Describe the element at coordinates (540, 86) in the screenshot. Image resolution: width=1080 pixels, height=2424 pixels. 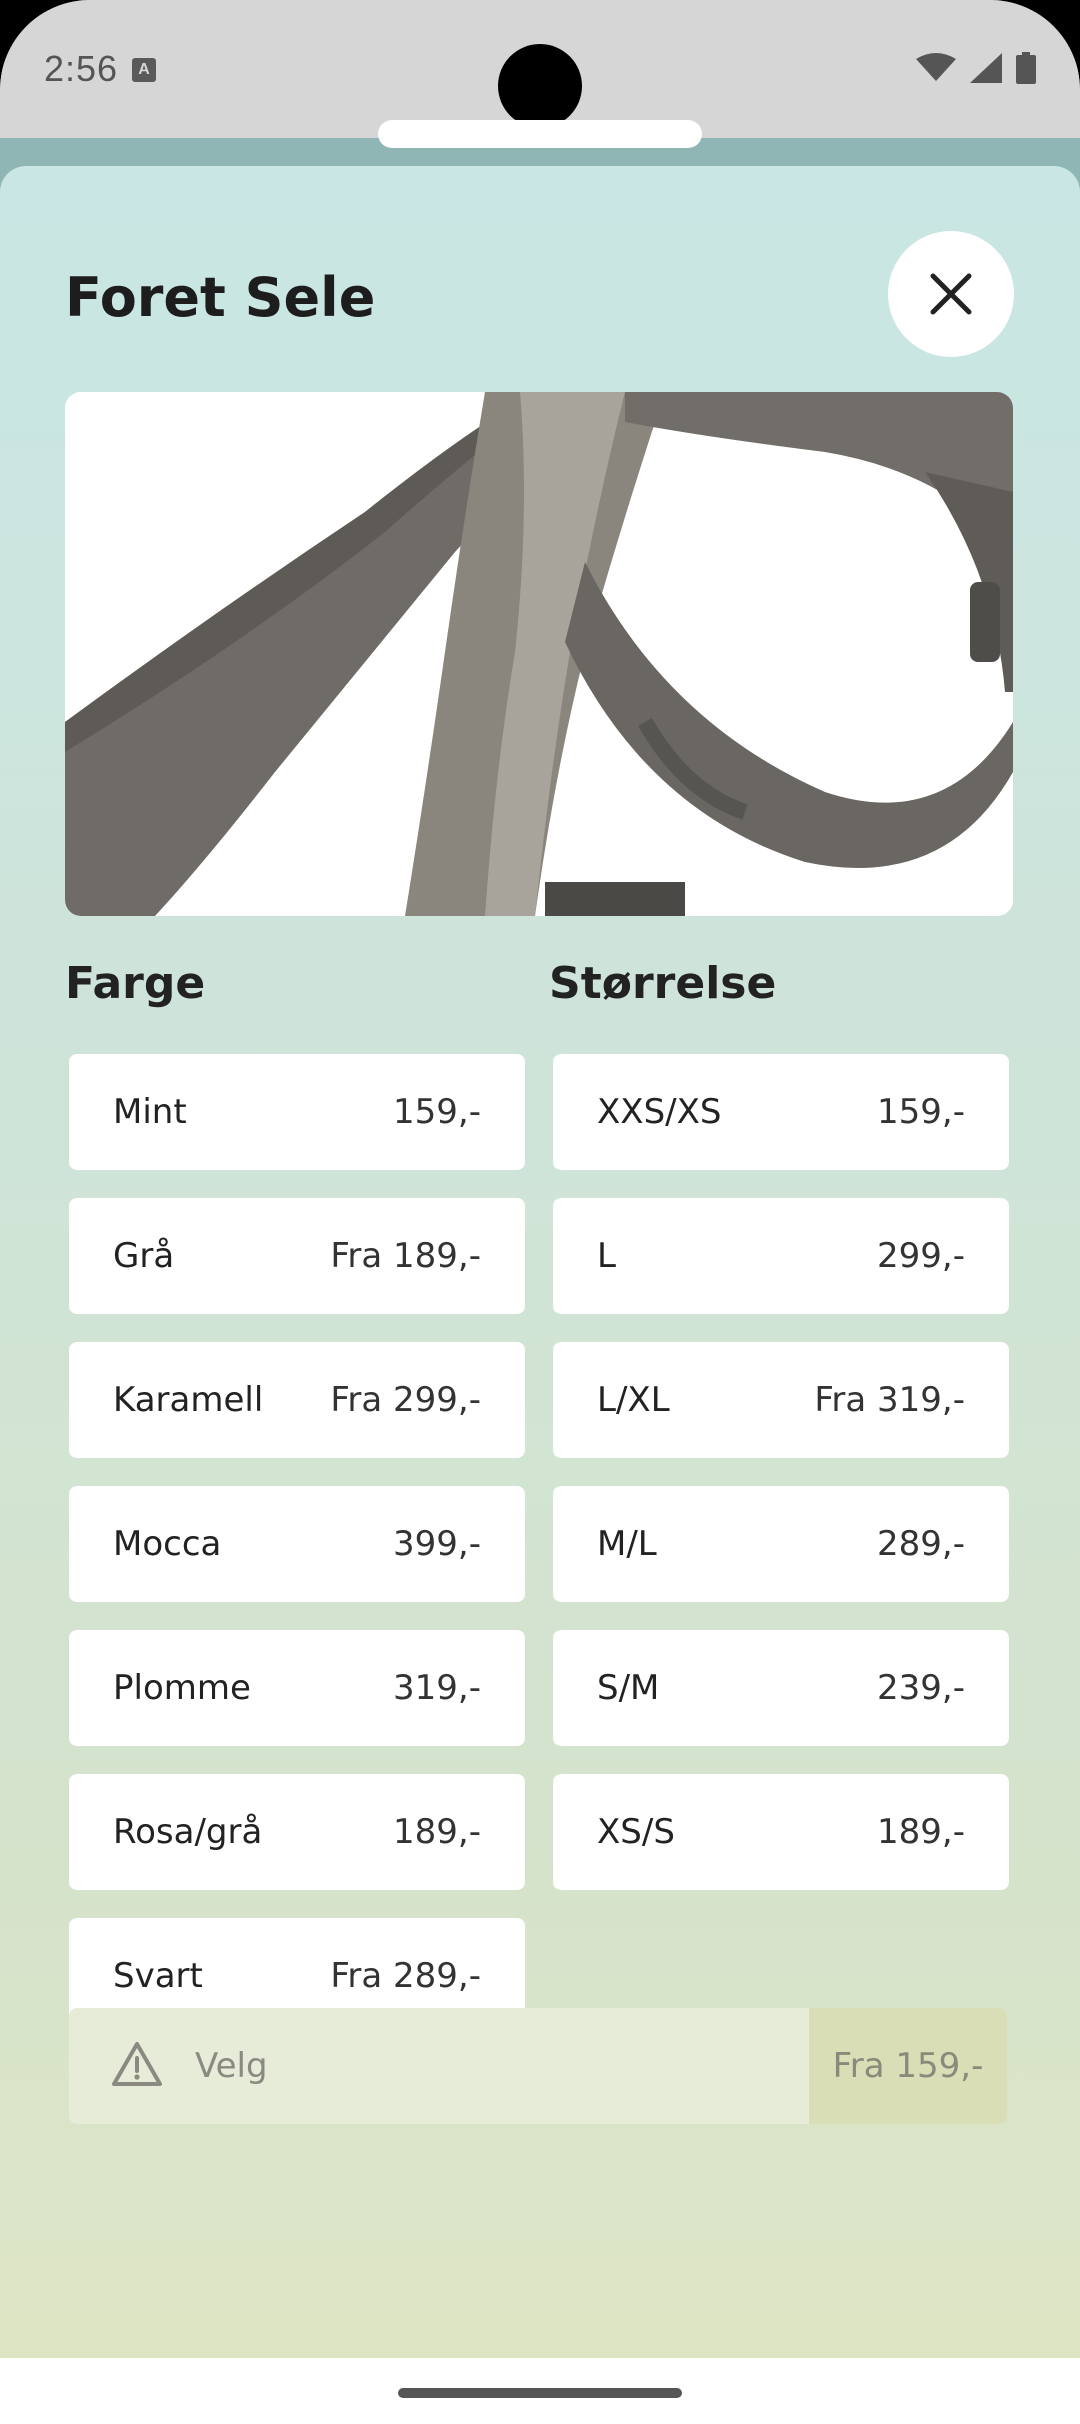
I see `camera-cutout` at that location.